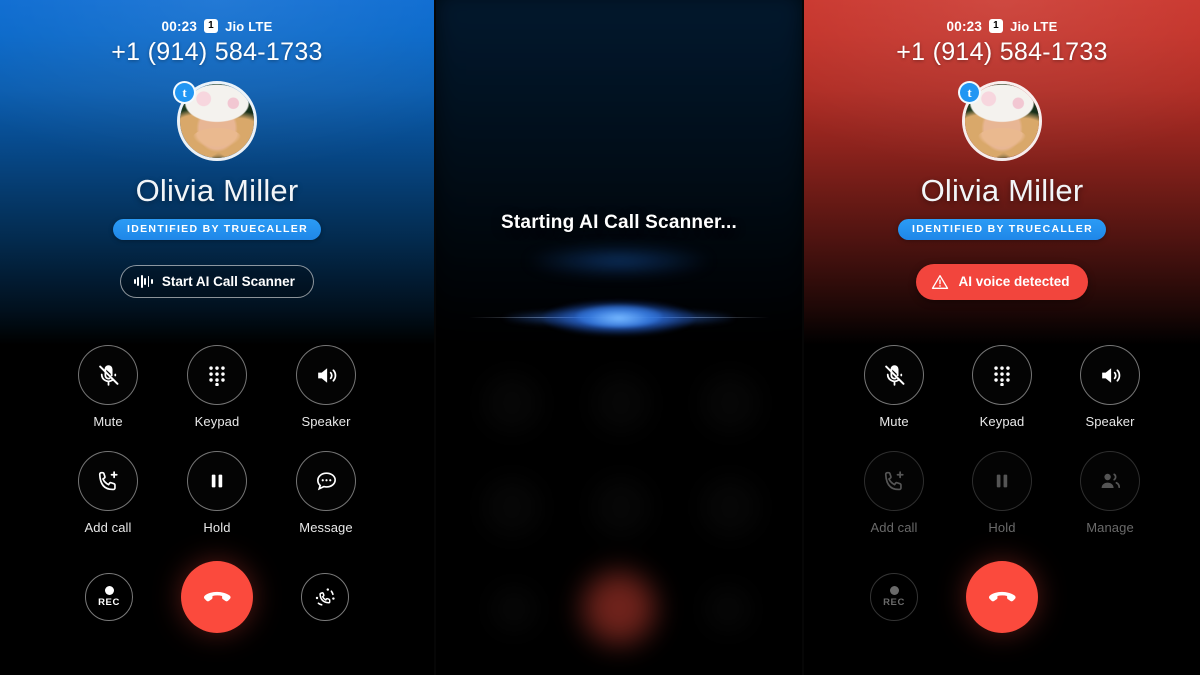 This screenshot has height=675, width=1200. I want to click on pause-icon, so click(1002, 481).